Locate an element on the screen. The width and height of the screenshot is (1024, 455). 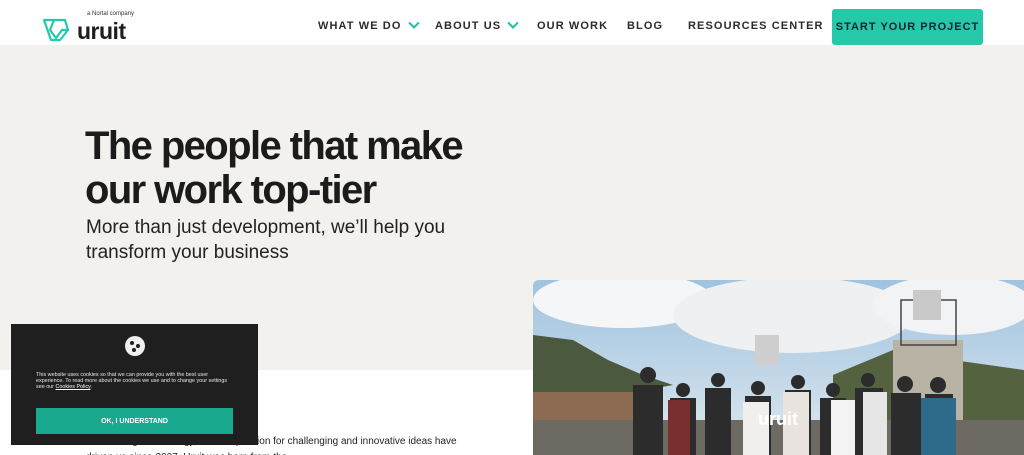
nav-blog: BLOG is located at coordinates (645, 26).